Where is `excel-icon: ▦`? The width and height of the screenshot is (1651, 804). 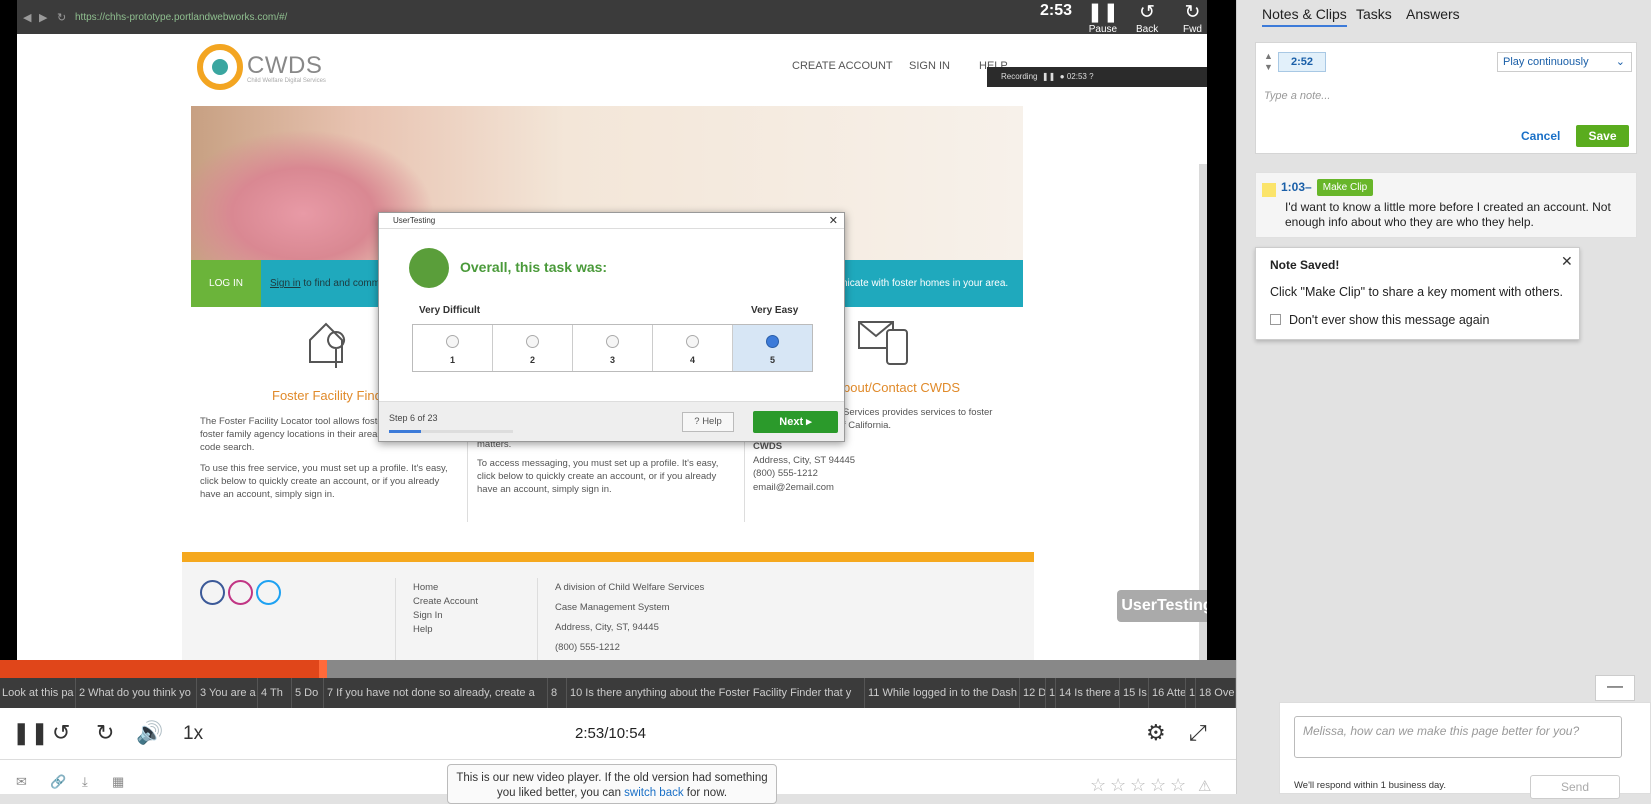 excel-icon: ▦ is located at coordinates (118, 782).